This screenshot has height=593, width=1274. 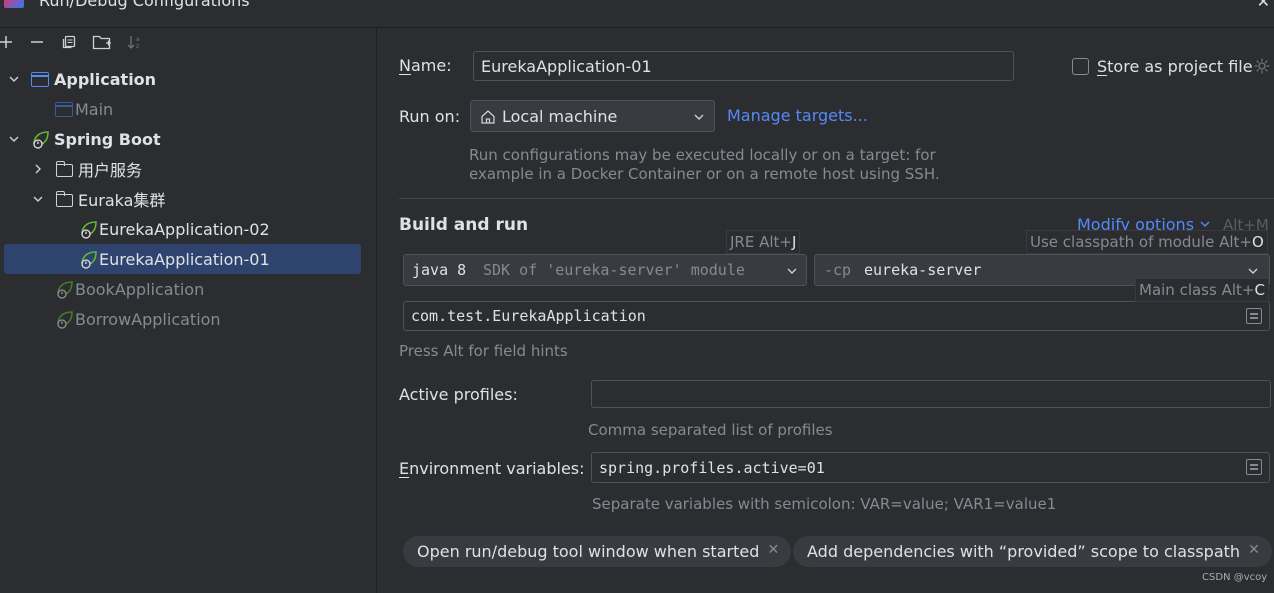 What do you see at coordinates (430, 116) in the screenshot?
I see `run-on-label: Run on:` at bounding box center [430, 116].